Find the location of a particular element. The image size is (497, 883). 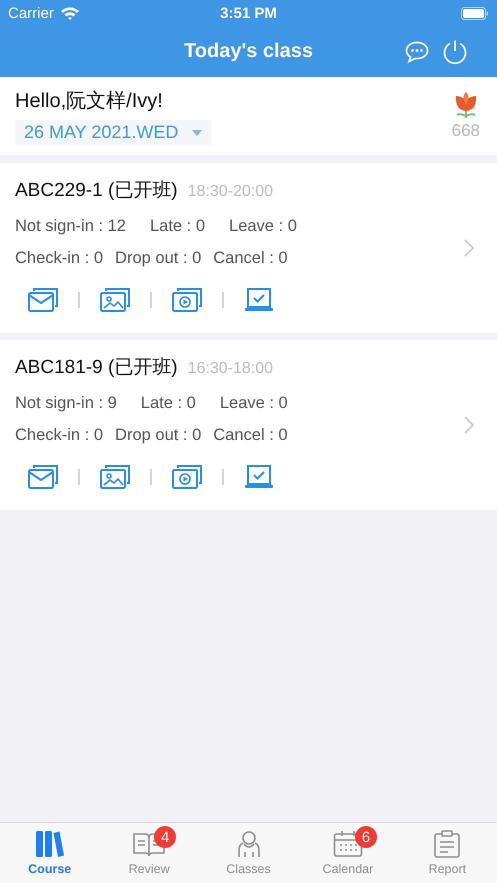

carrier-name: Carrier is located at coordinates (31, 13).